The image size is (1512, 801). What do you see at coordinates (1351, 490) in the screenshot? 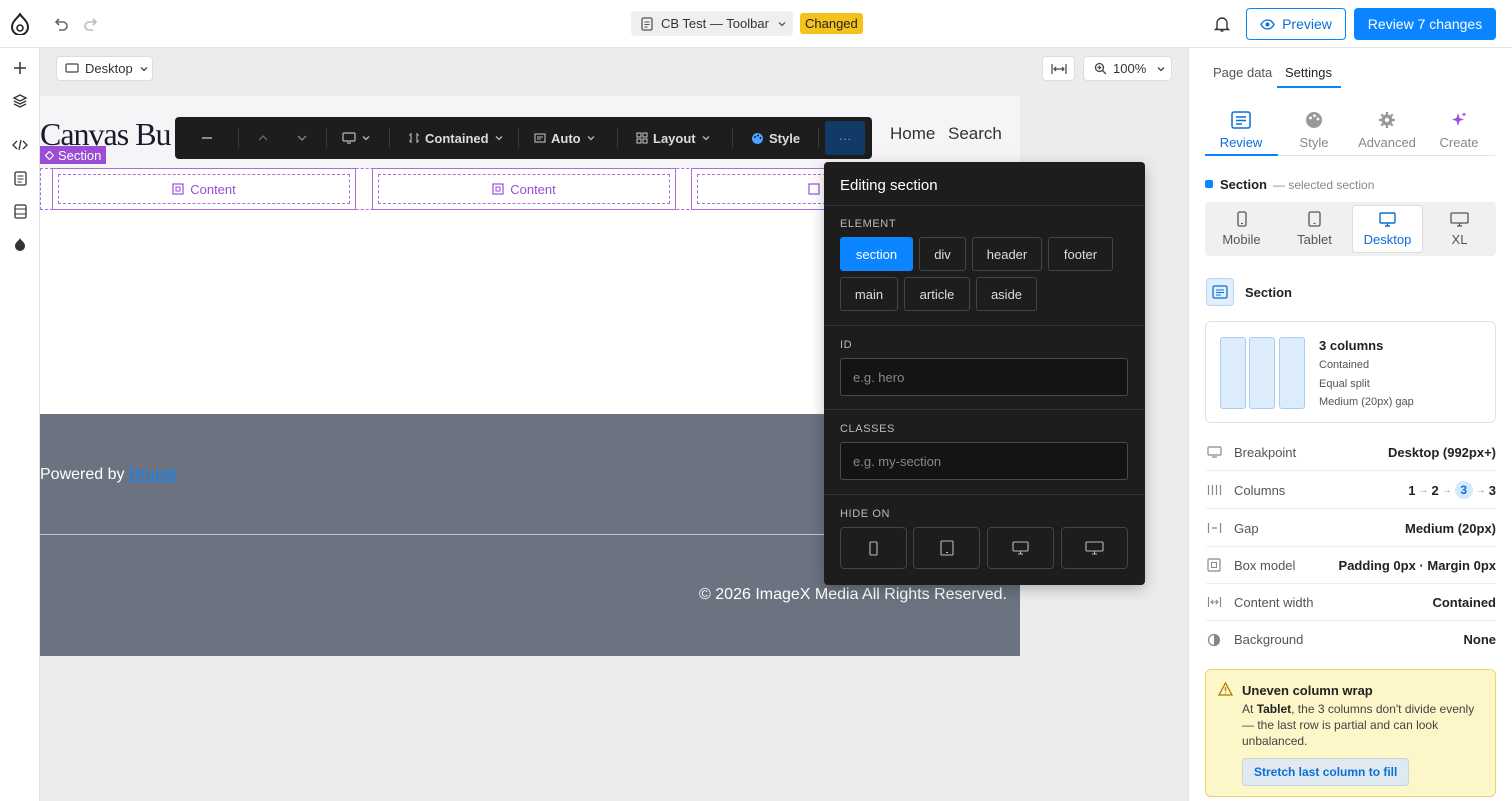
I see `prop-columns: Columns 1 → 2 → 3 → 3` at bounding box center [1351, 490].